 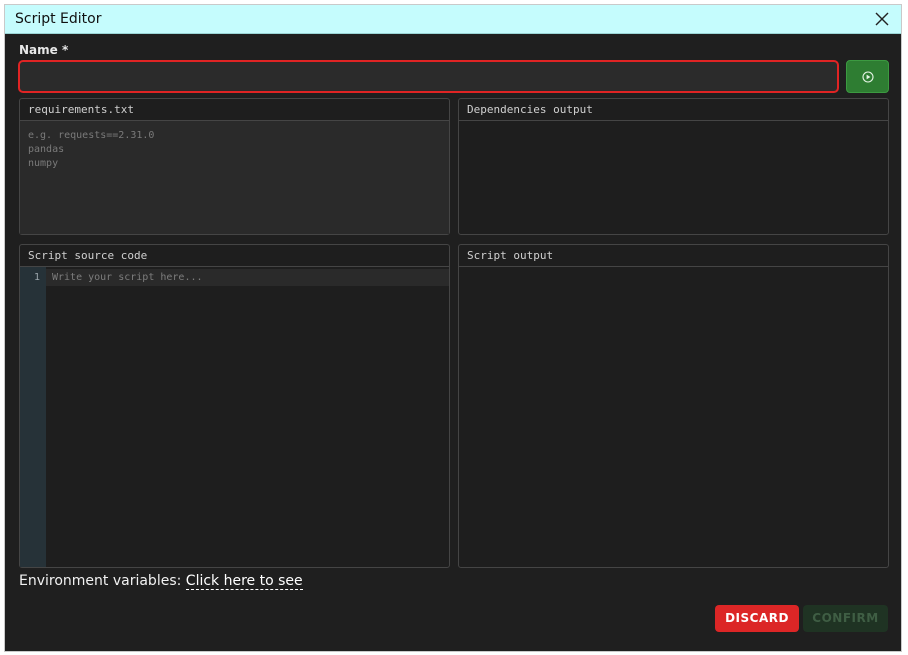 I want to click on run-button, so click(x=867, y=76).